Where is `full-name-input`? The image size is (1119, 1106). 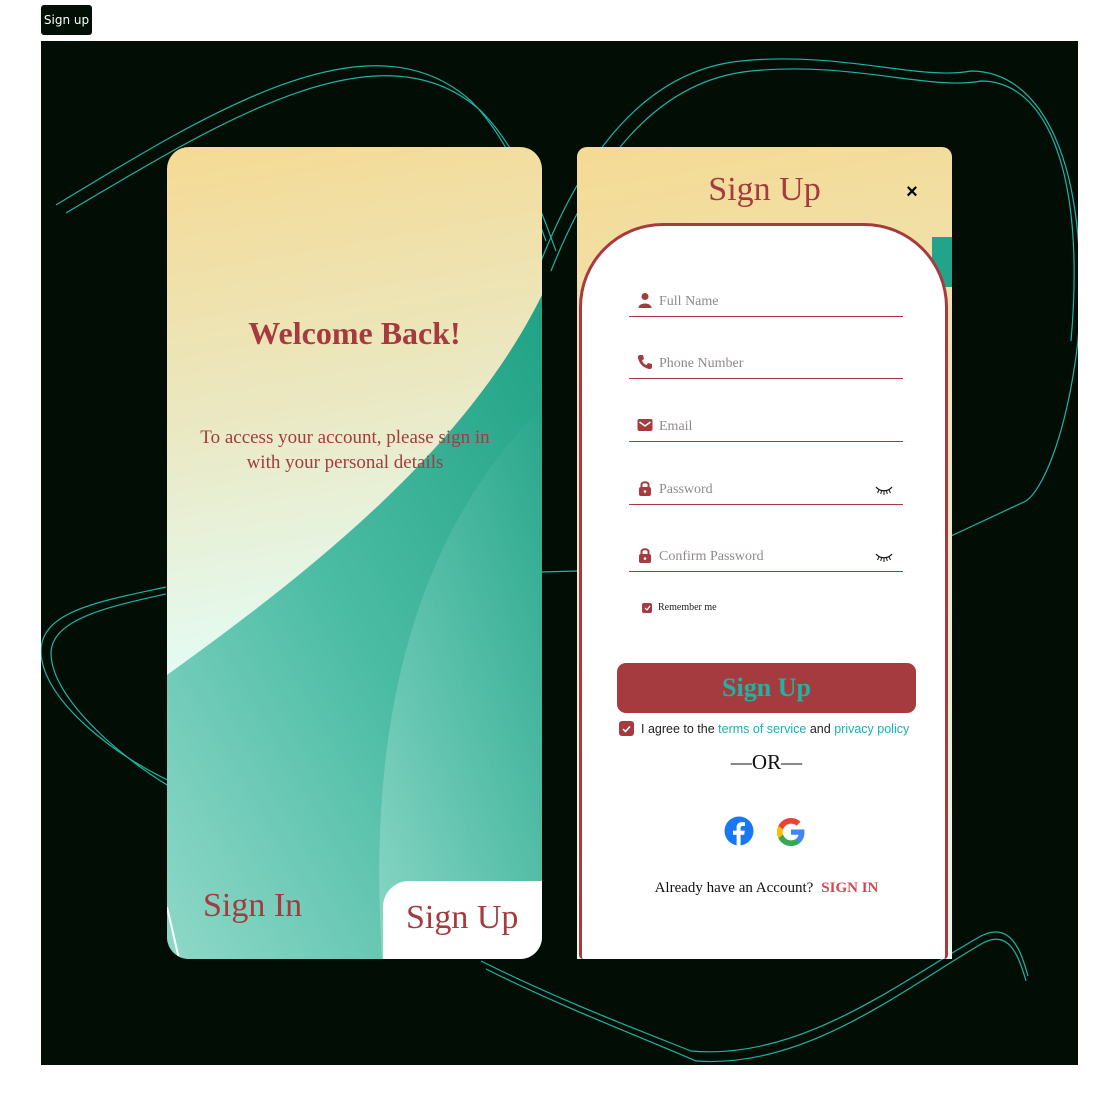
full-name-input is located at coordinates (769, 302).